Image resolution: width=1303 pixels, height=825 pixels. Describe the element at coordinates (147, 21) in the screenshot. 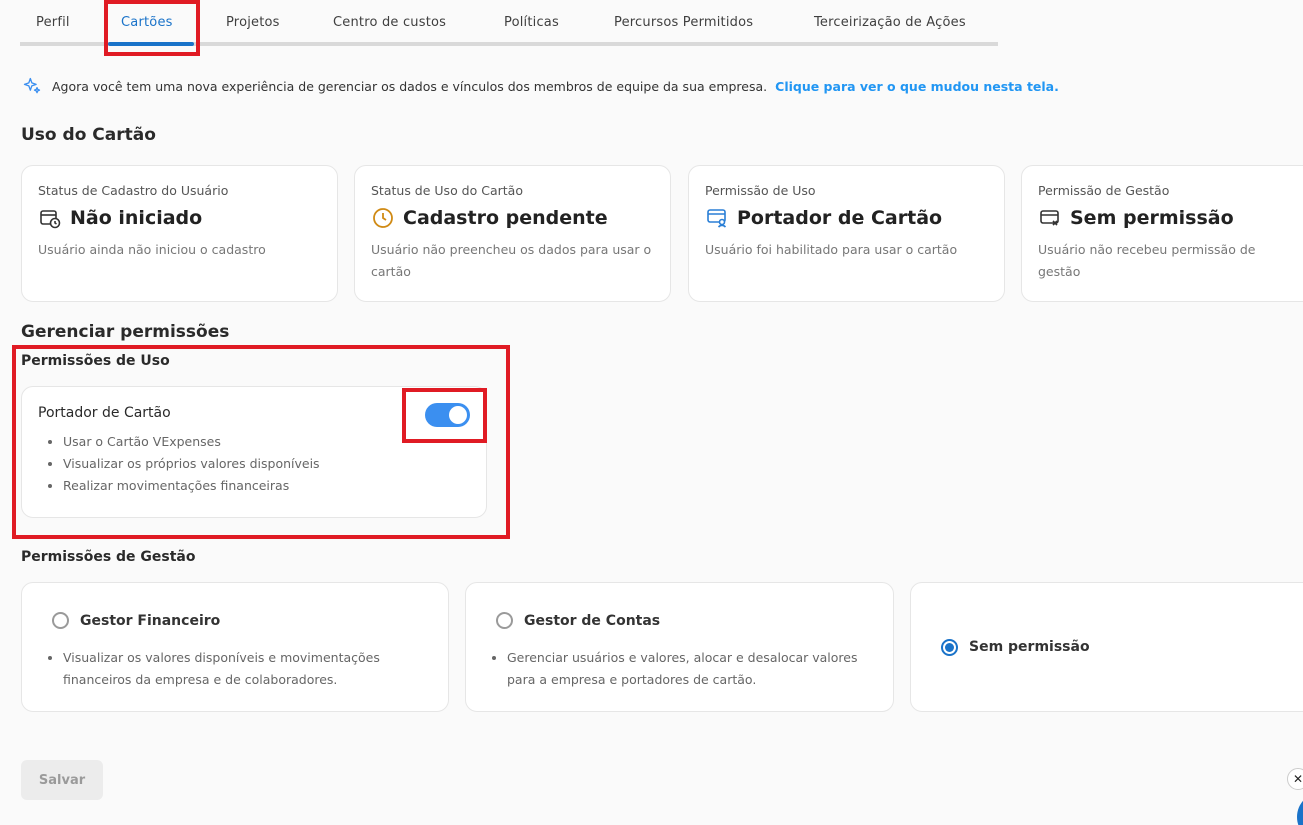

I see `tab-cartoes: Cartões` at that location.